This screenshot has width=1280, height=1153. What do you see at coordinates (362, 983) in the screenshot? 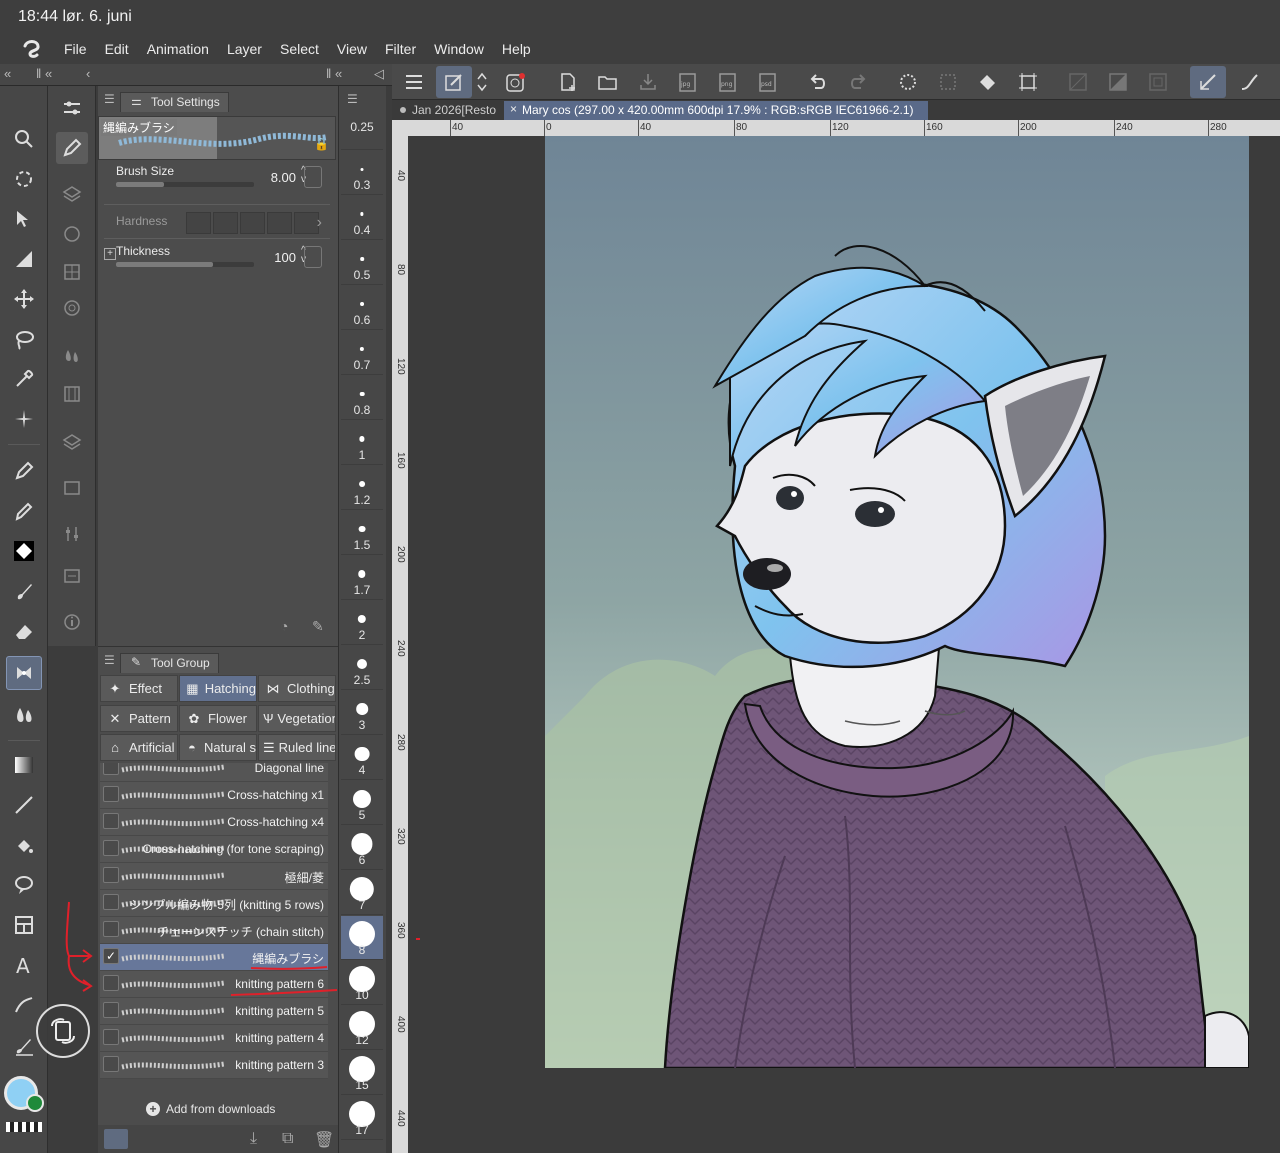
I see `brush-size-item: 10` at bounding box center [362, 983].